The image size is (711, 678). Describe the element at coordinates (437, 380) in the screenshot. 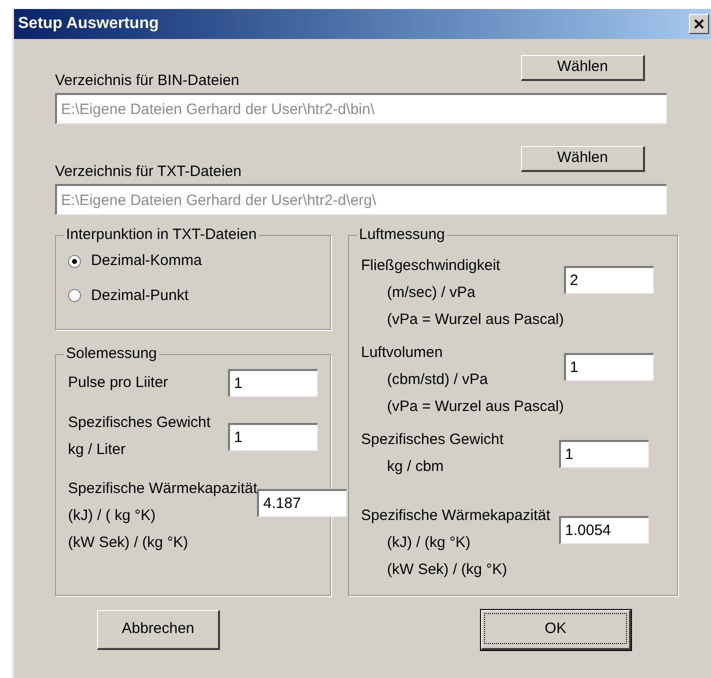

I see `field-label: (cbm/std) / vPa` at that location.